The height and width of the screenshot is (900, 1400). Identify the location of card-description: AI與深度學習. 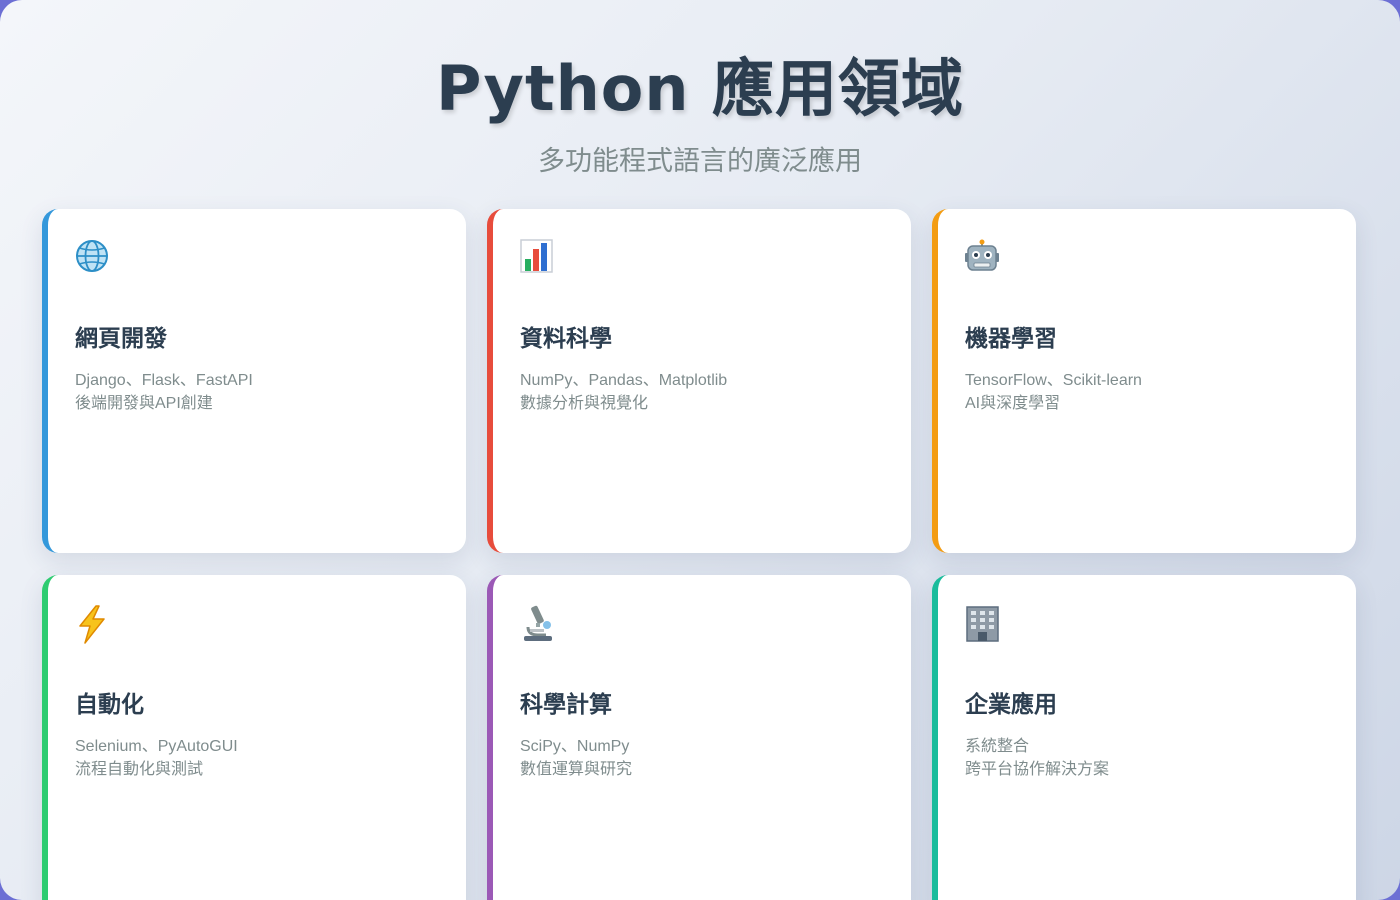
(1013, 403).